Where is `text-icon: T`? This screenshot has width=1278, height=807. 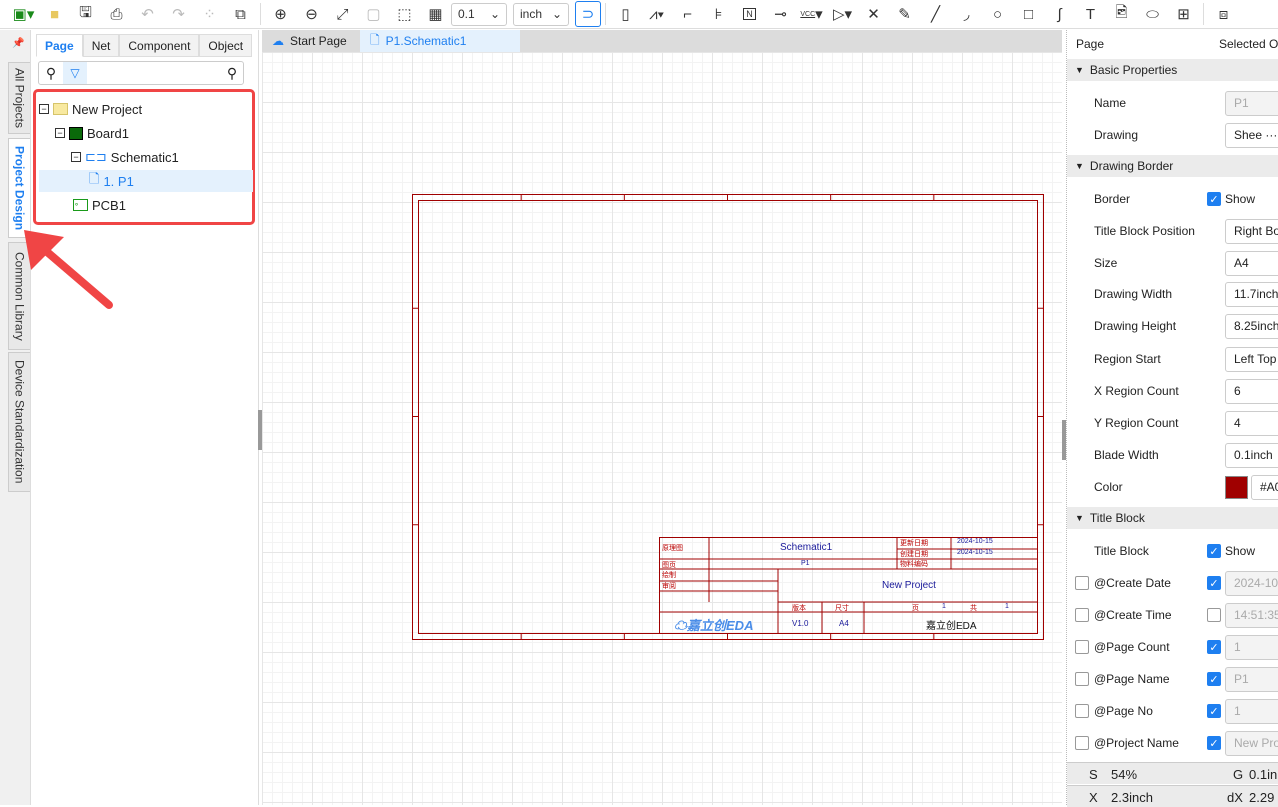 text-icon: T is located at coordinates (1090, 14).